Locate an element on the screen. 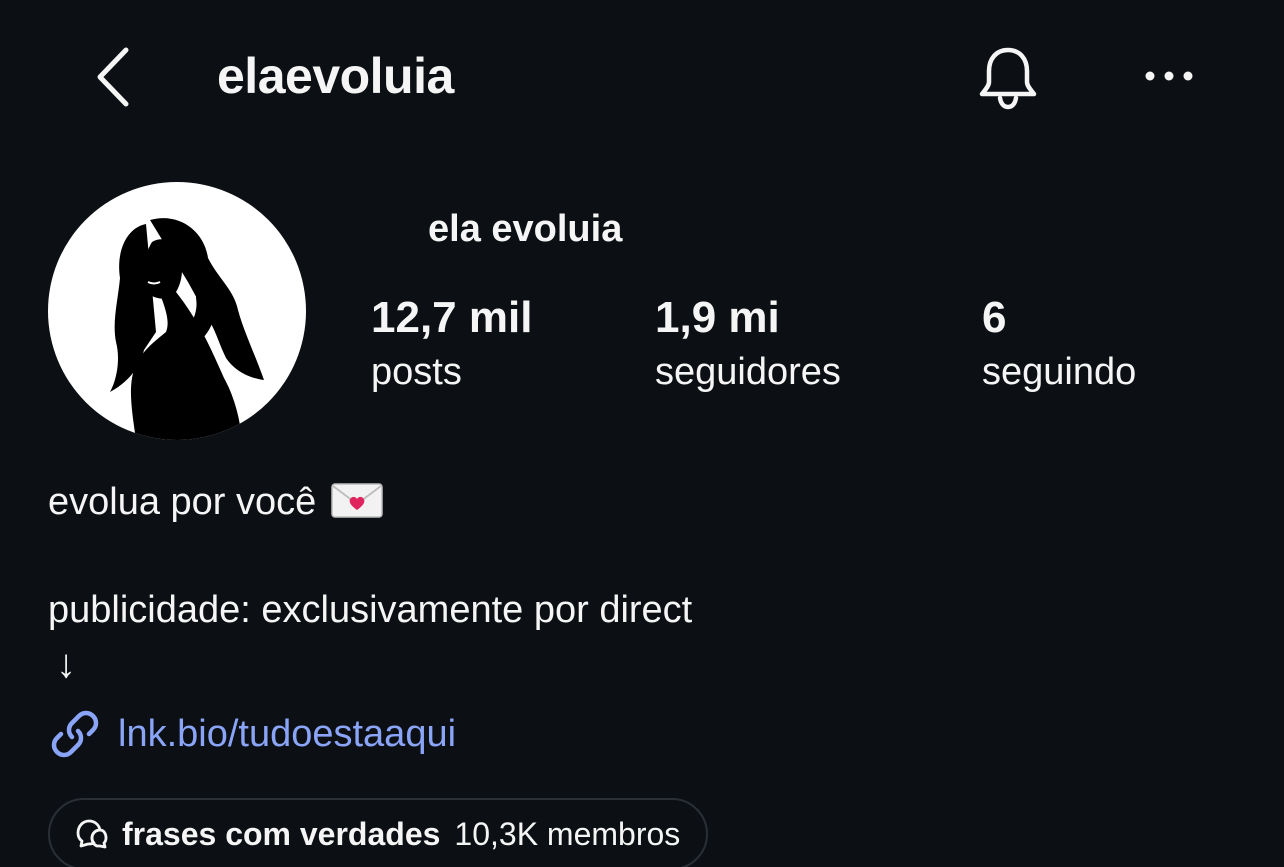 The width and height of the screenshot is (1284, 867). bio-arrow: ↓ is located at coordinates (66, 664).